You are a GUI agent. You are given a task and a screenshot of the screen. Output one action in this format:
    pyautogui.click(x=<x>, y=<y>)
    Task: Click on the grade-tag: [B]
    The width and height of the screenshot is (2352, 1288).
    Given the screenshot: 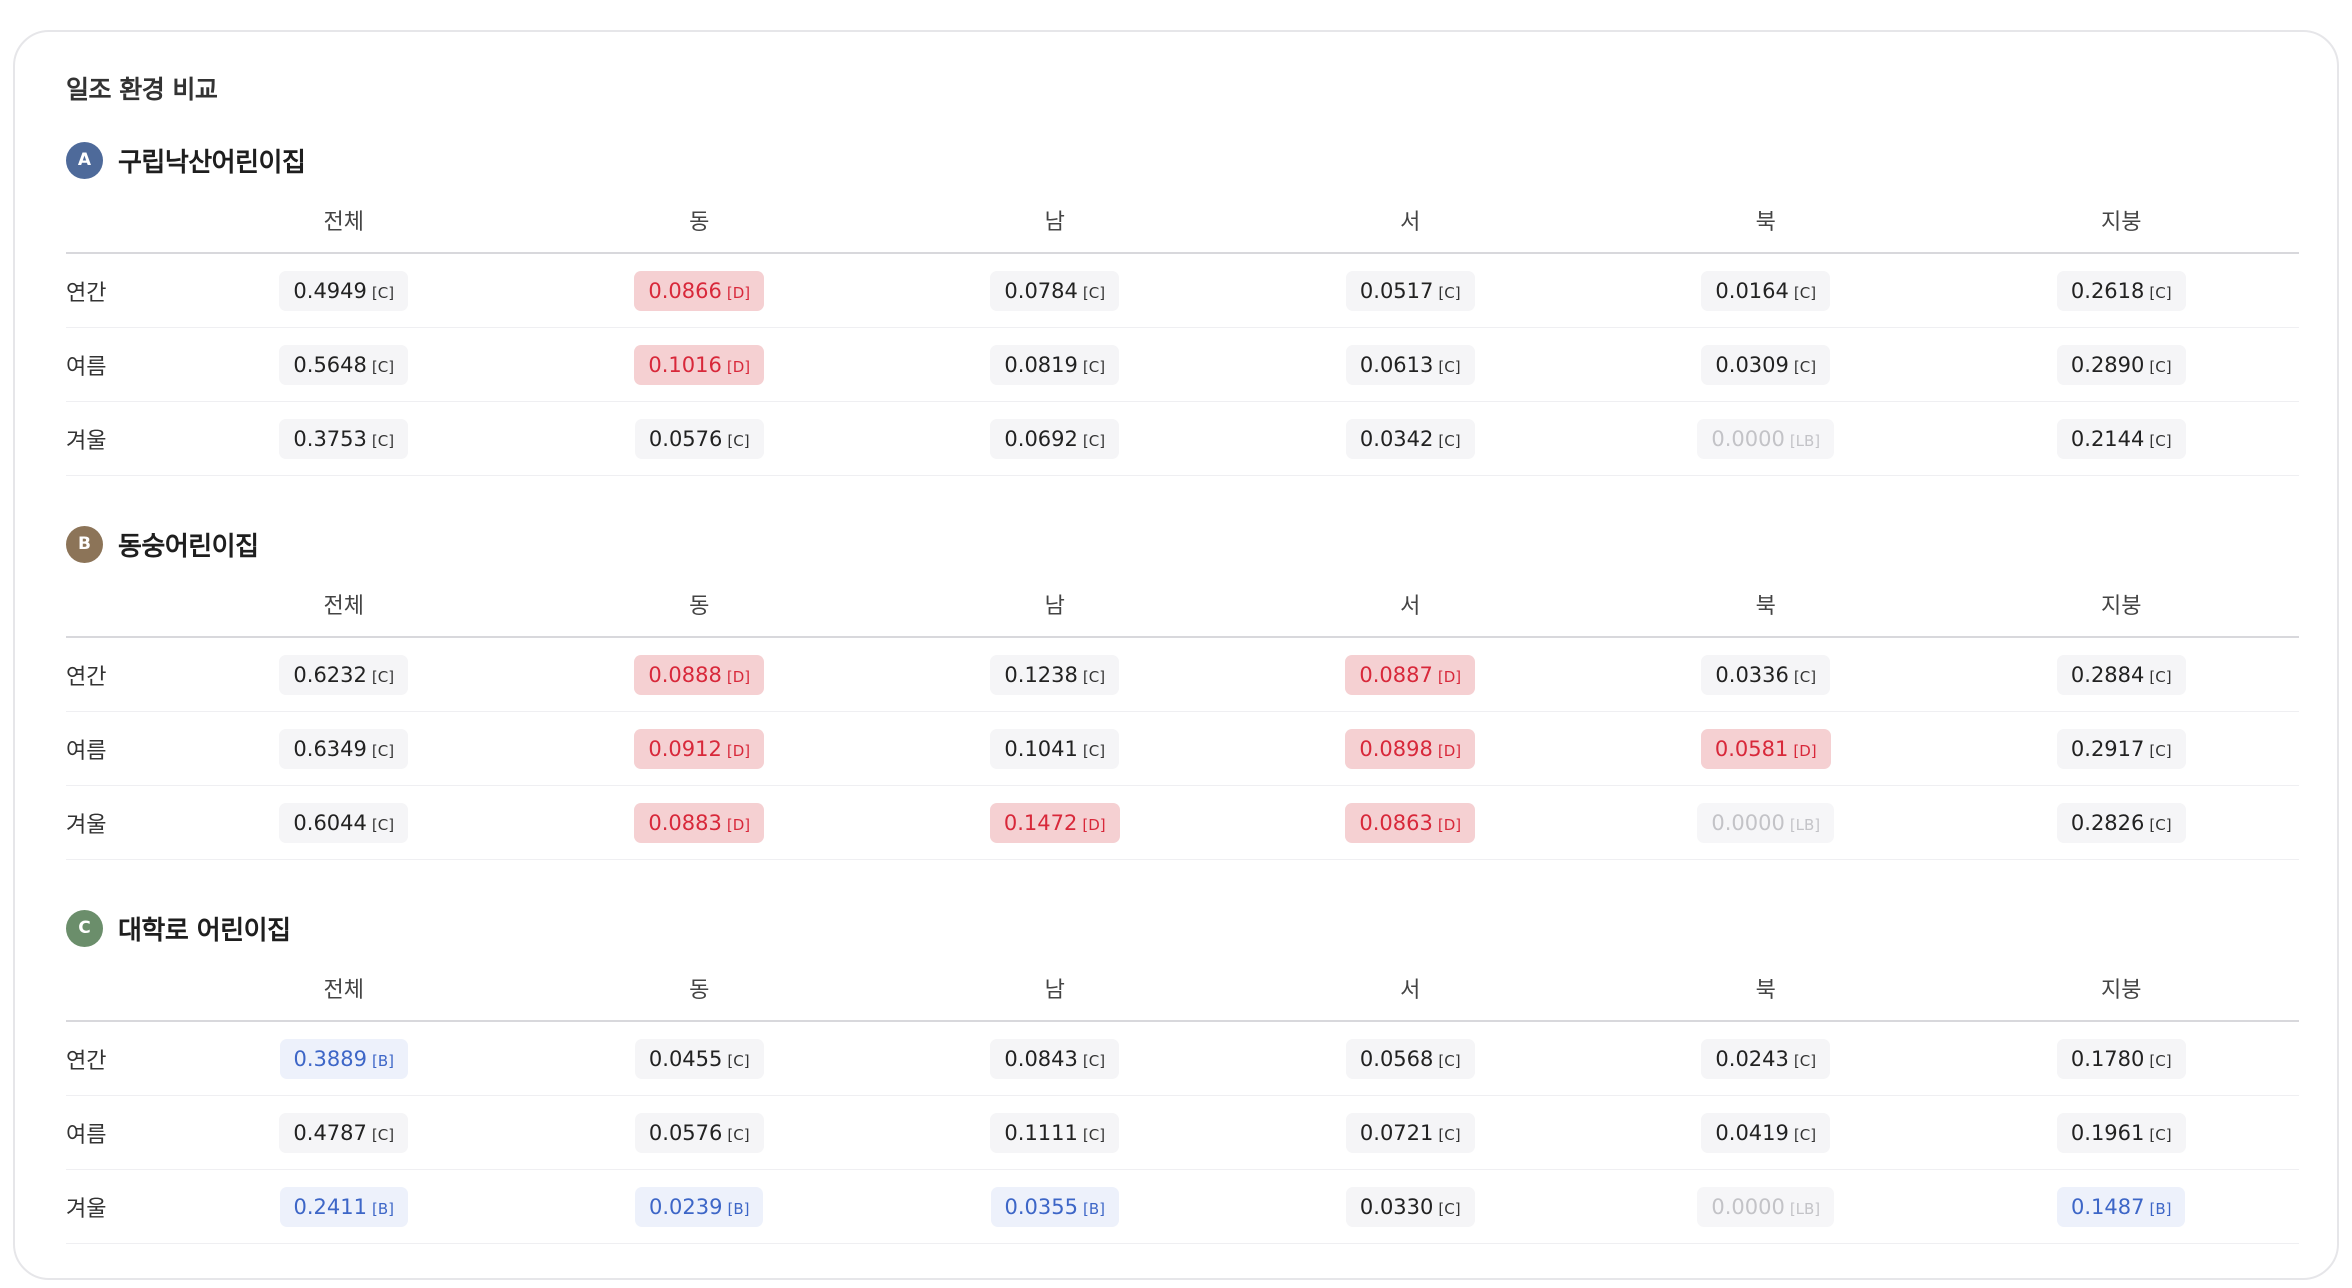 What is the action you would take?
    pyautogui.click(x=2160, y=1208)
    